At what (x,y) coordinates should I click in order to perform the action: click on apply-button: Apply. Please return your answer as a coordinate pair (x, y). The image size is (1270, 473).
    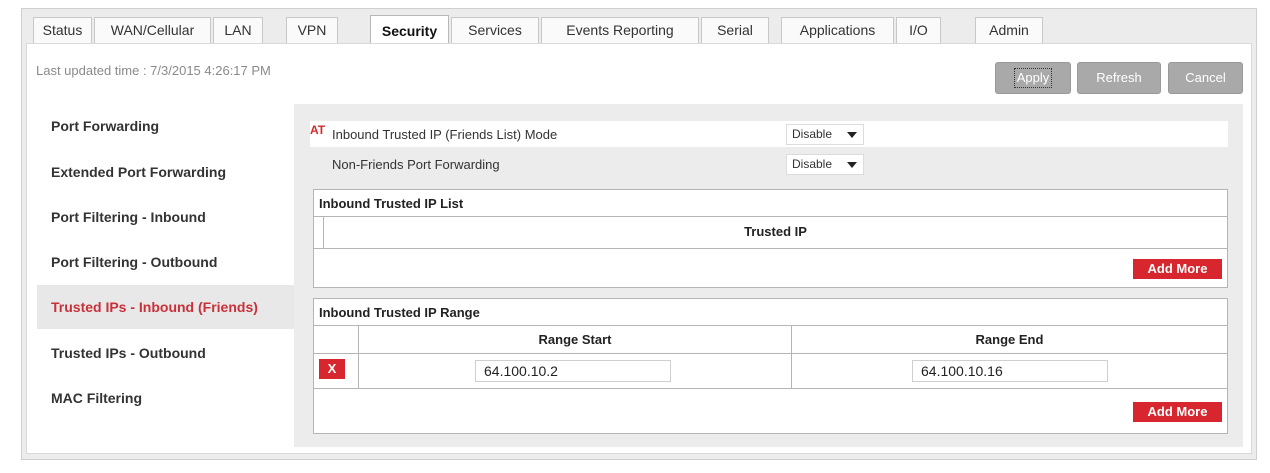
    Looking at the image, I should click on (1033, 78).